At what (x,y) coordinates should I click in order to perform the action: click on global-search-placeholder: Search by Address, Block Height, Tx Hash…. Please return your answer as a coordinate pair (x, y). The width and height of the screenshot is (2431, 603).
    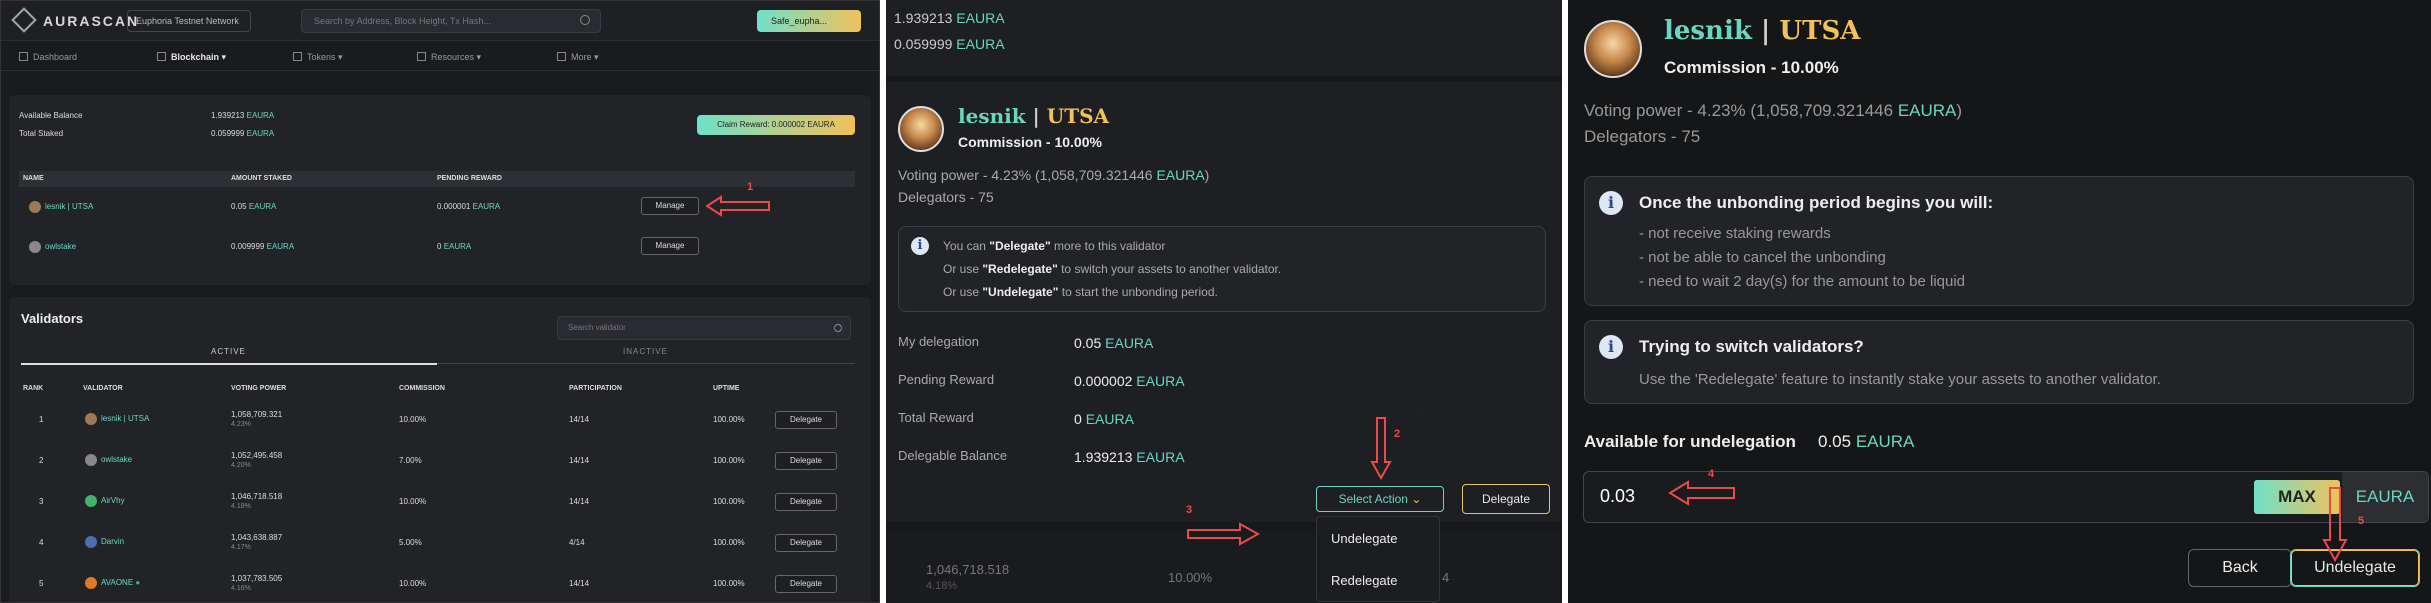
    Looking at the image, I should click on (402, 21).